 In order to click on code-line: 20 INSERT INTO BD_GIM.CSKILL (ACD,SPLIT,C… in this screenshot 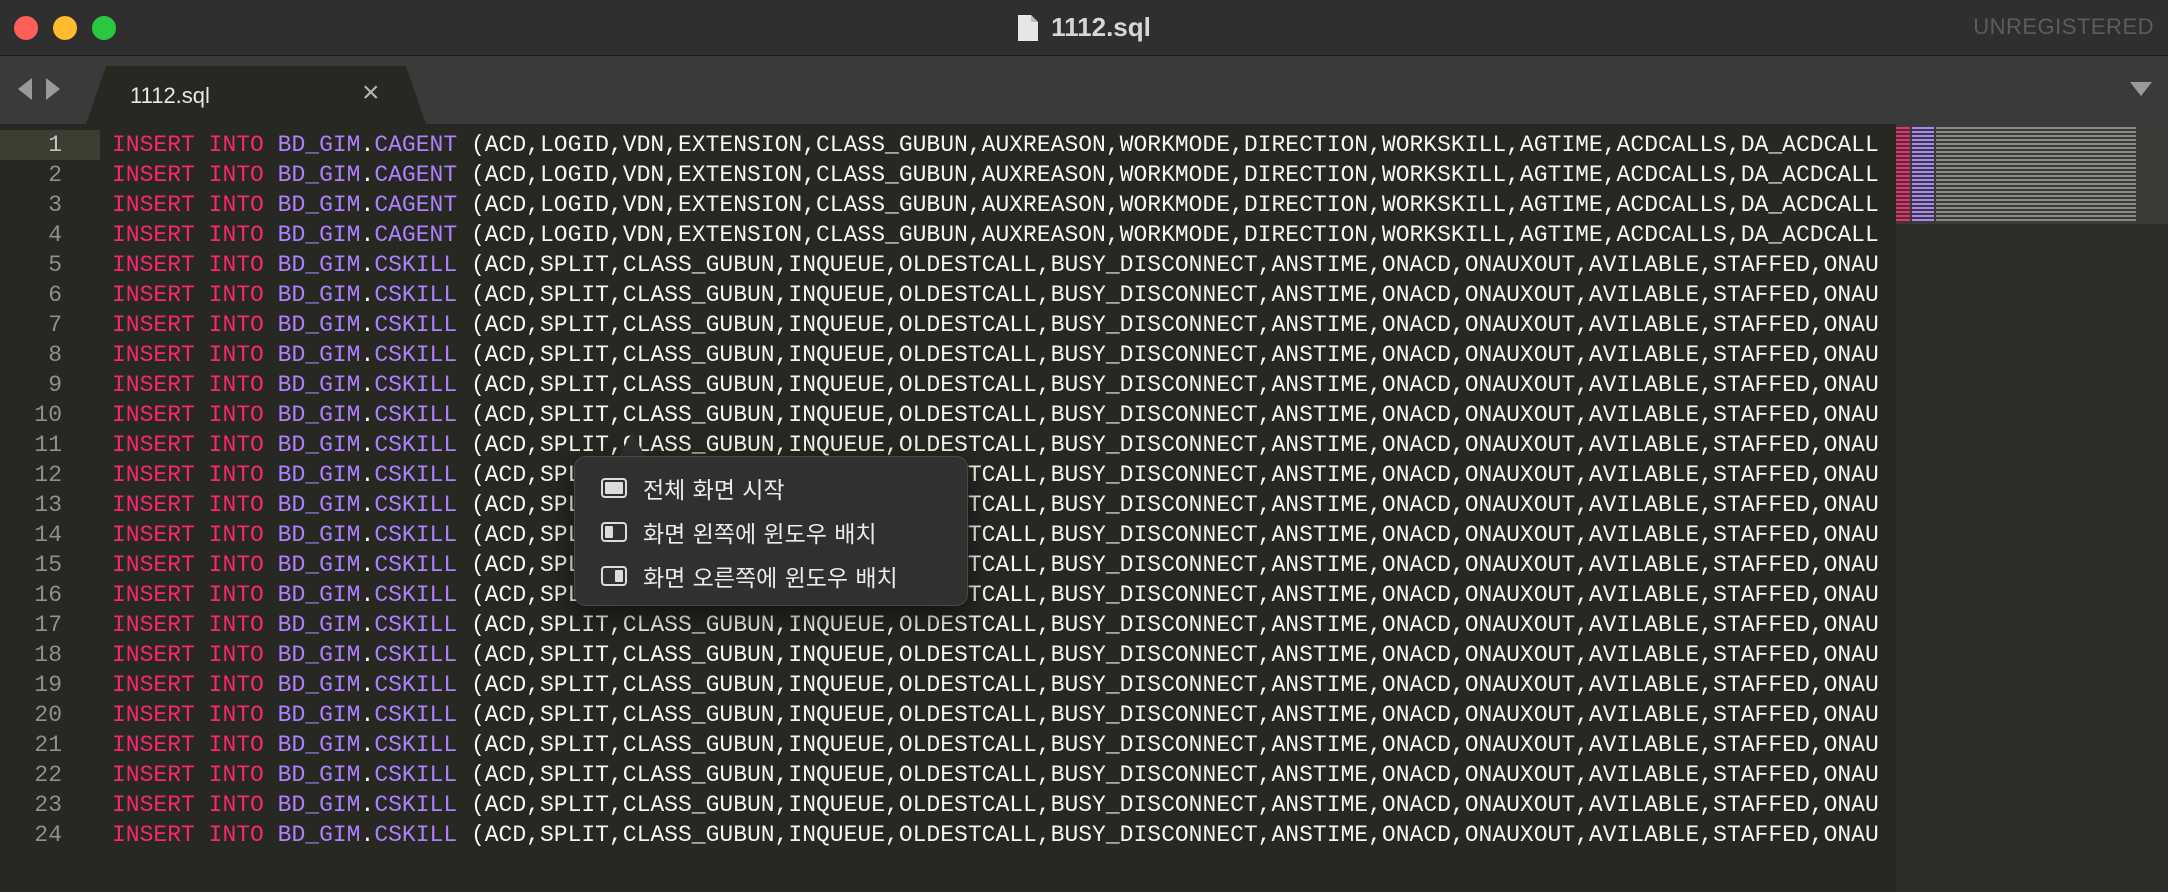, I will do `click(948, 715)`.